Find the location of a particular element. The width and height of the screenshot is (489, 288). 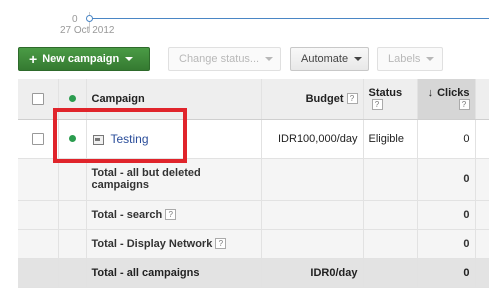

total-label-cell: Total - search? is located at coordinates (174, 215).